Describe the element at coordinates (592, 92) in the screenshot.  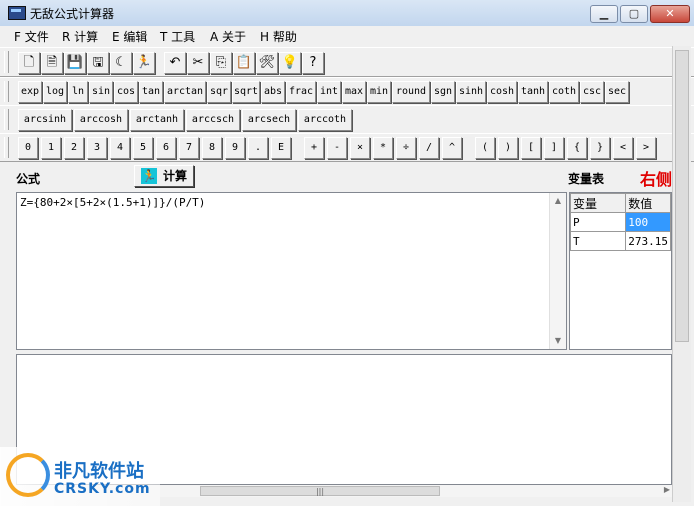
I see `fn-csc-button: csc` at that location.